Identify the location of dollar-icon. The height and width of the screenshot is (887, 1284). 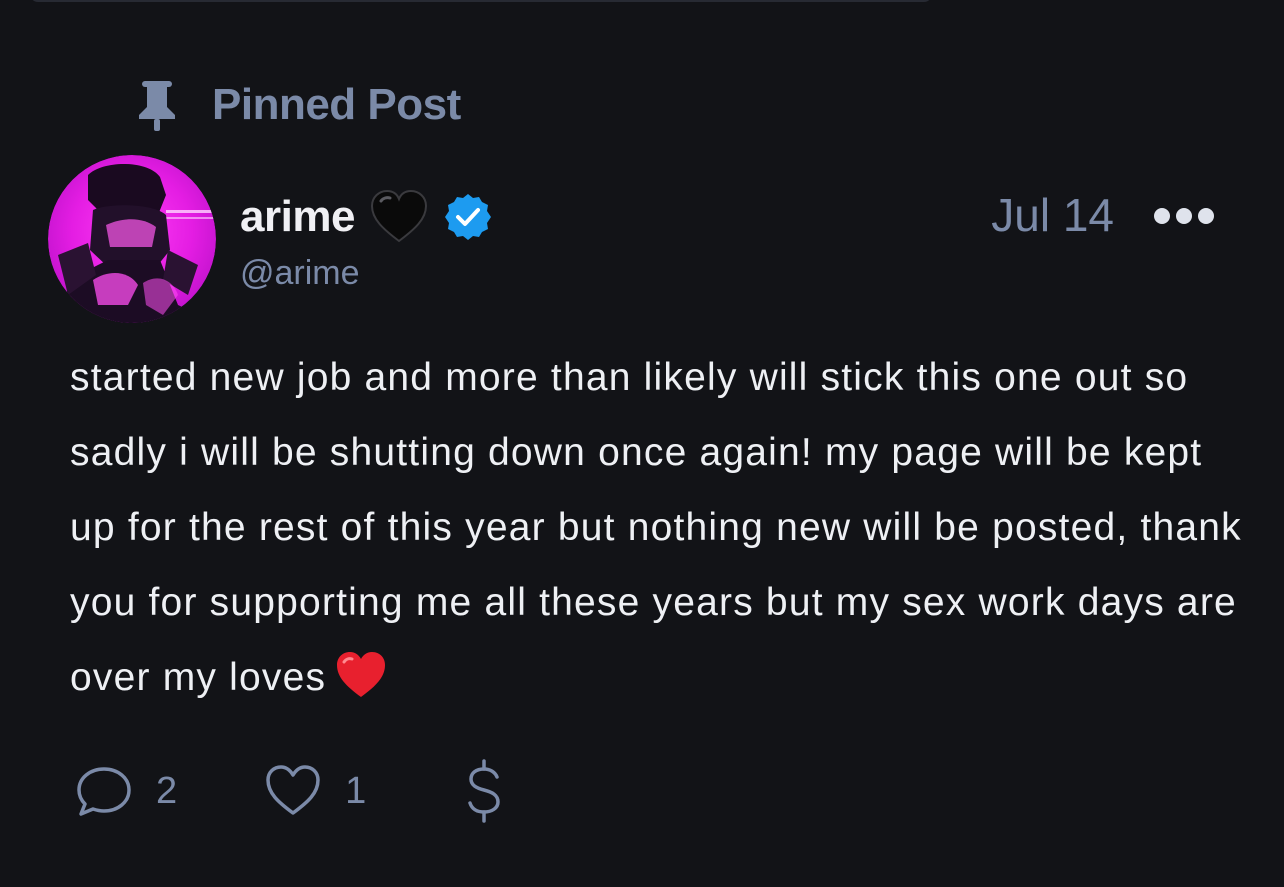
(484, 791).